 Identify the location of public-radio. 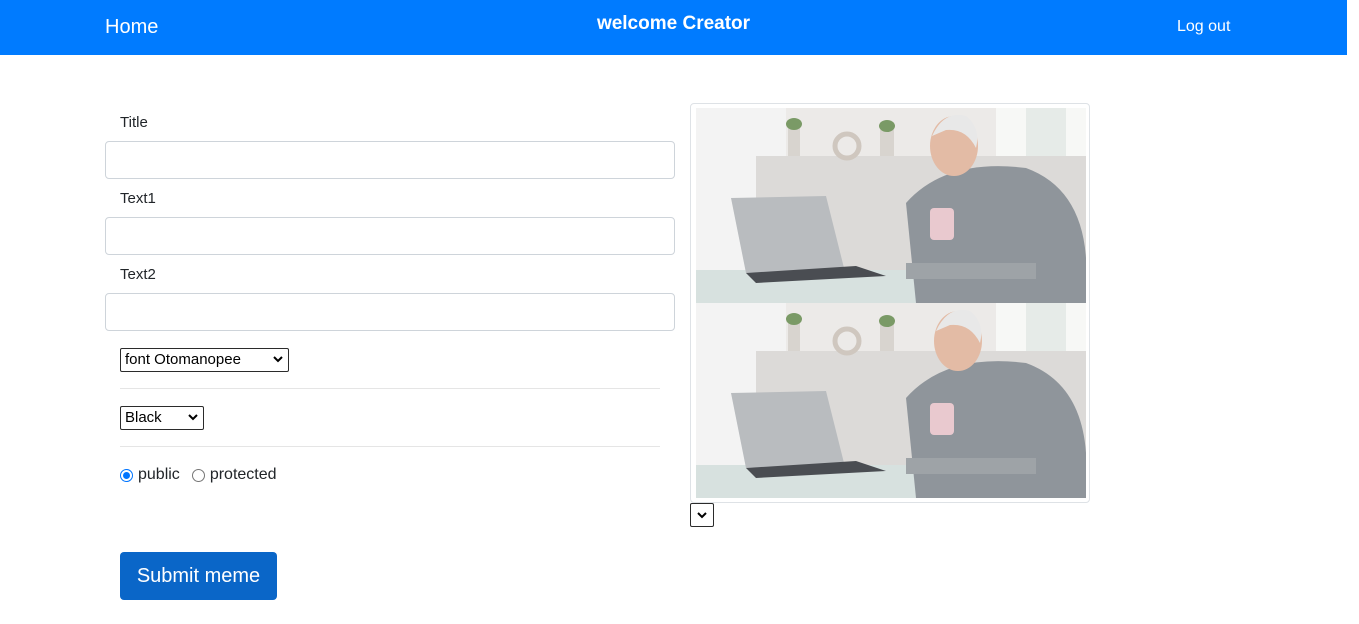
(126, 475).